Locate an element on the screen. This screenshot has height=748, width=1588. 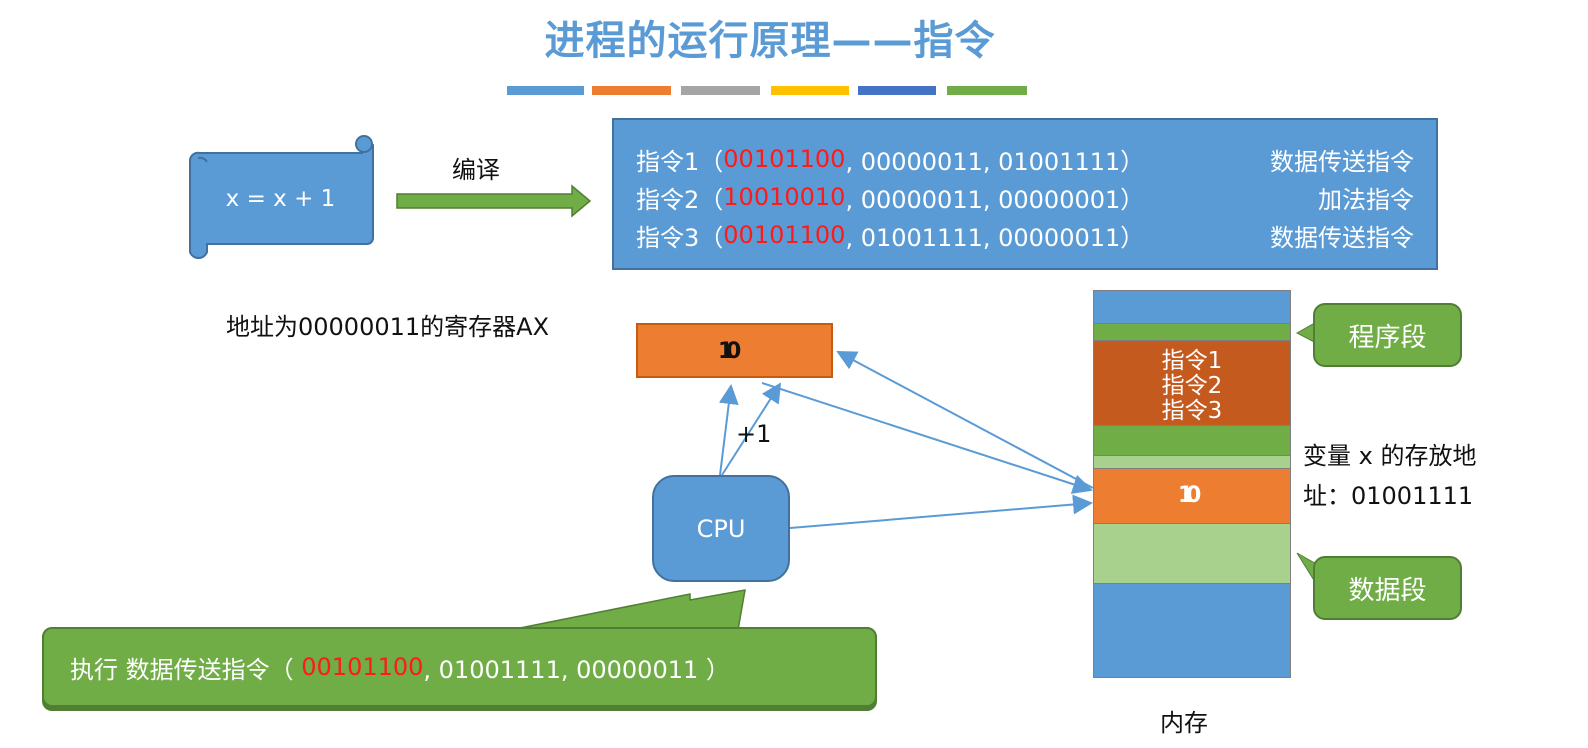
register-label: 地址为00000011的寄存器AX is located at coordinates (388, 327).